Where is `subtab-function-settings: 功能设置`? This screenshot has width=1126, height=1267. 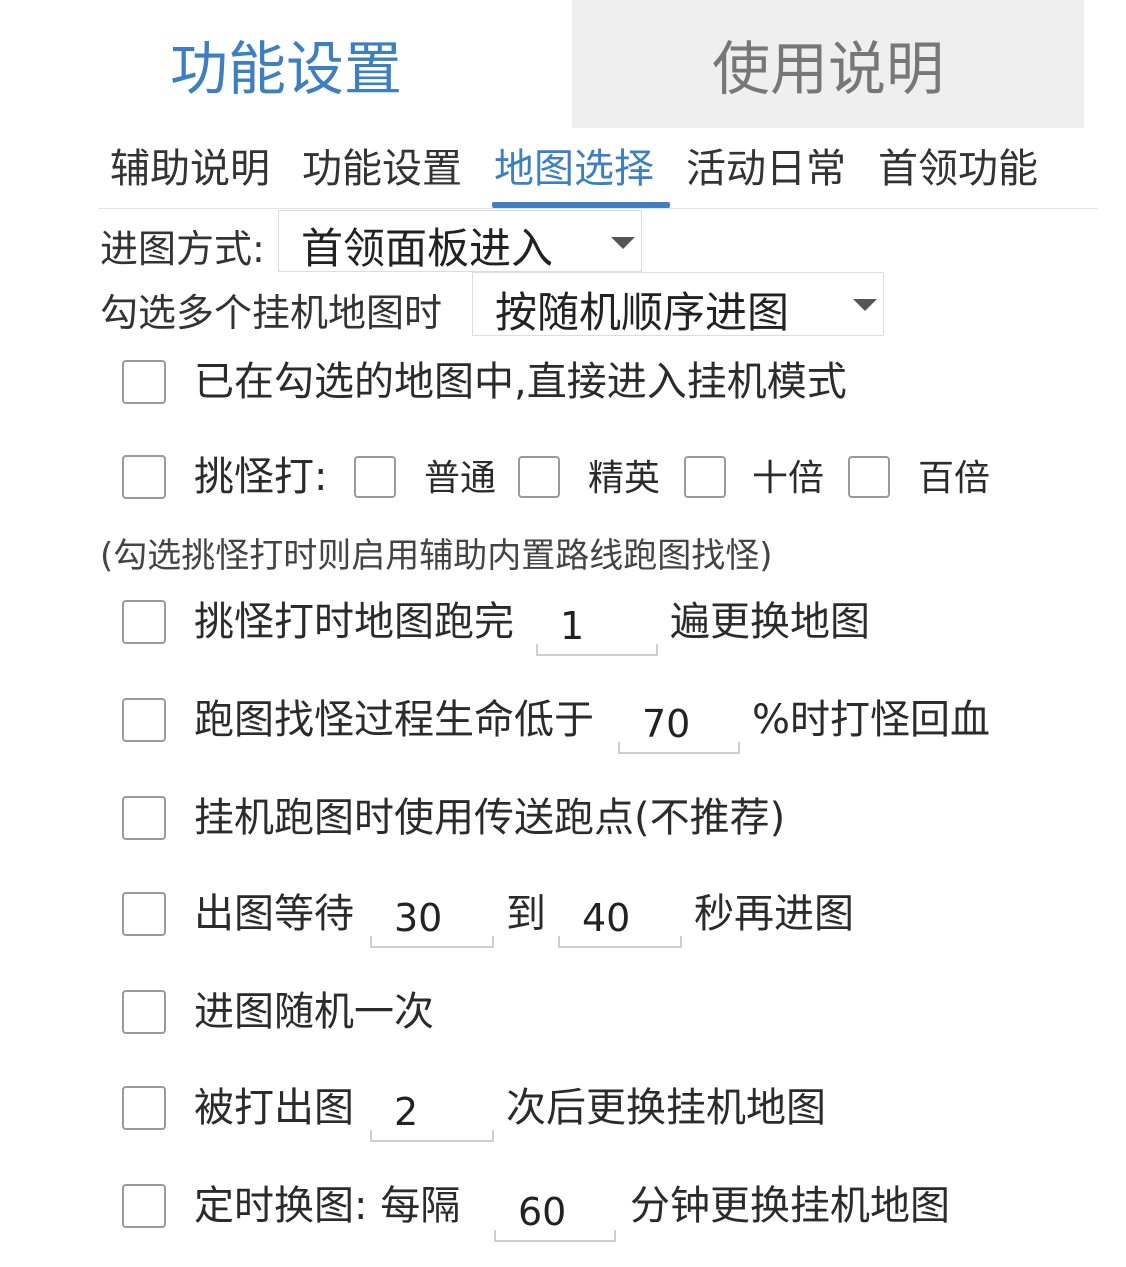
subtab-function-settings: 功能设置 is located at coordinates (382, 175).